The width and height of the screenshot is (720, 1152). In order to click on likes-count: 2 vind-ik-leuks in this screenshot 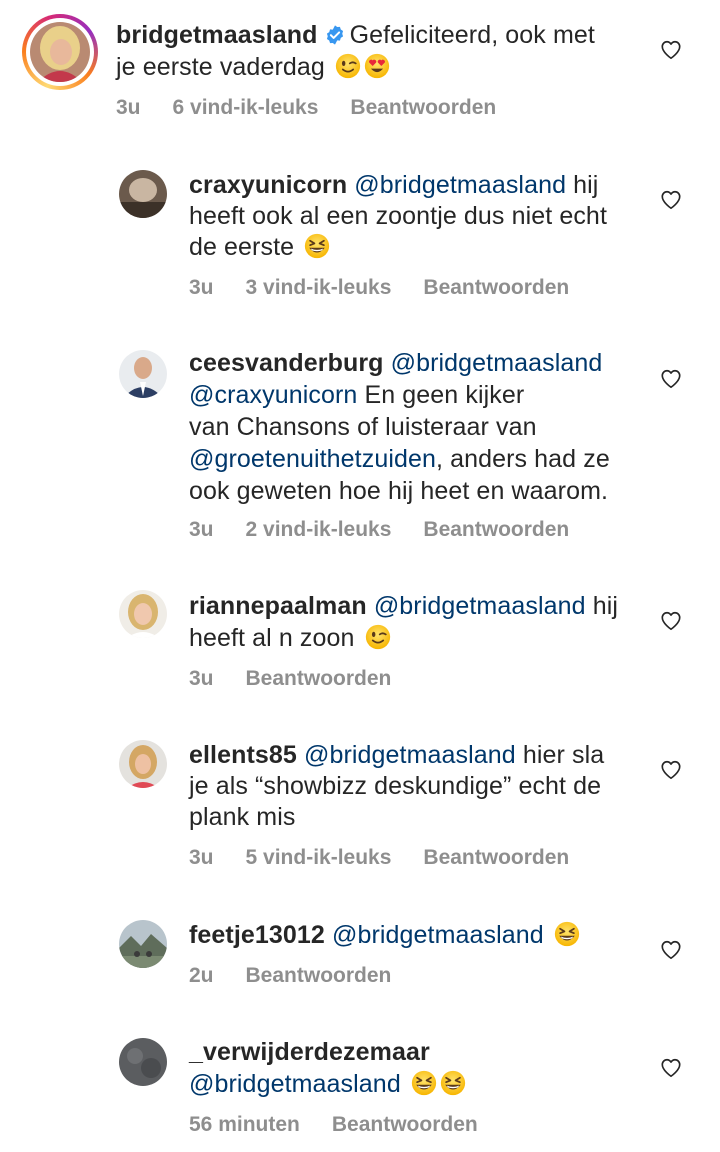, I will do `click(319, 529)`.